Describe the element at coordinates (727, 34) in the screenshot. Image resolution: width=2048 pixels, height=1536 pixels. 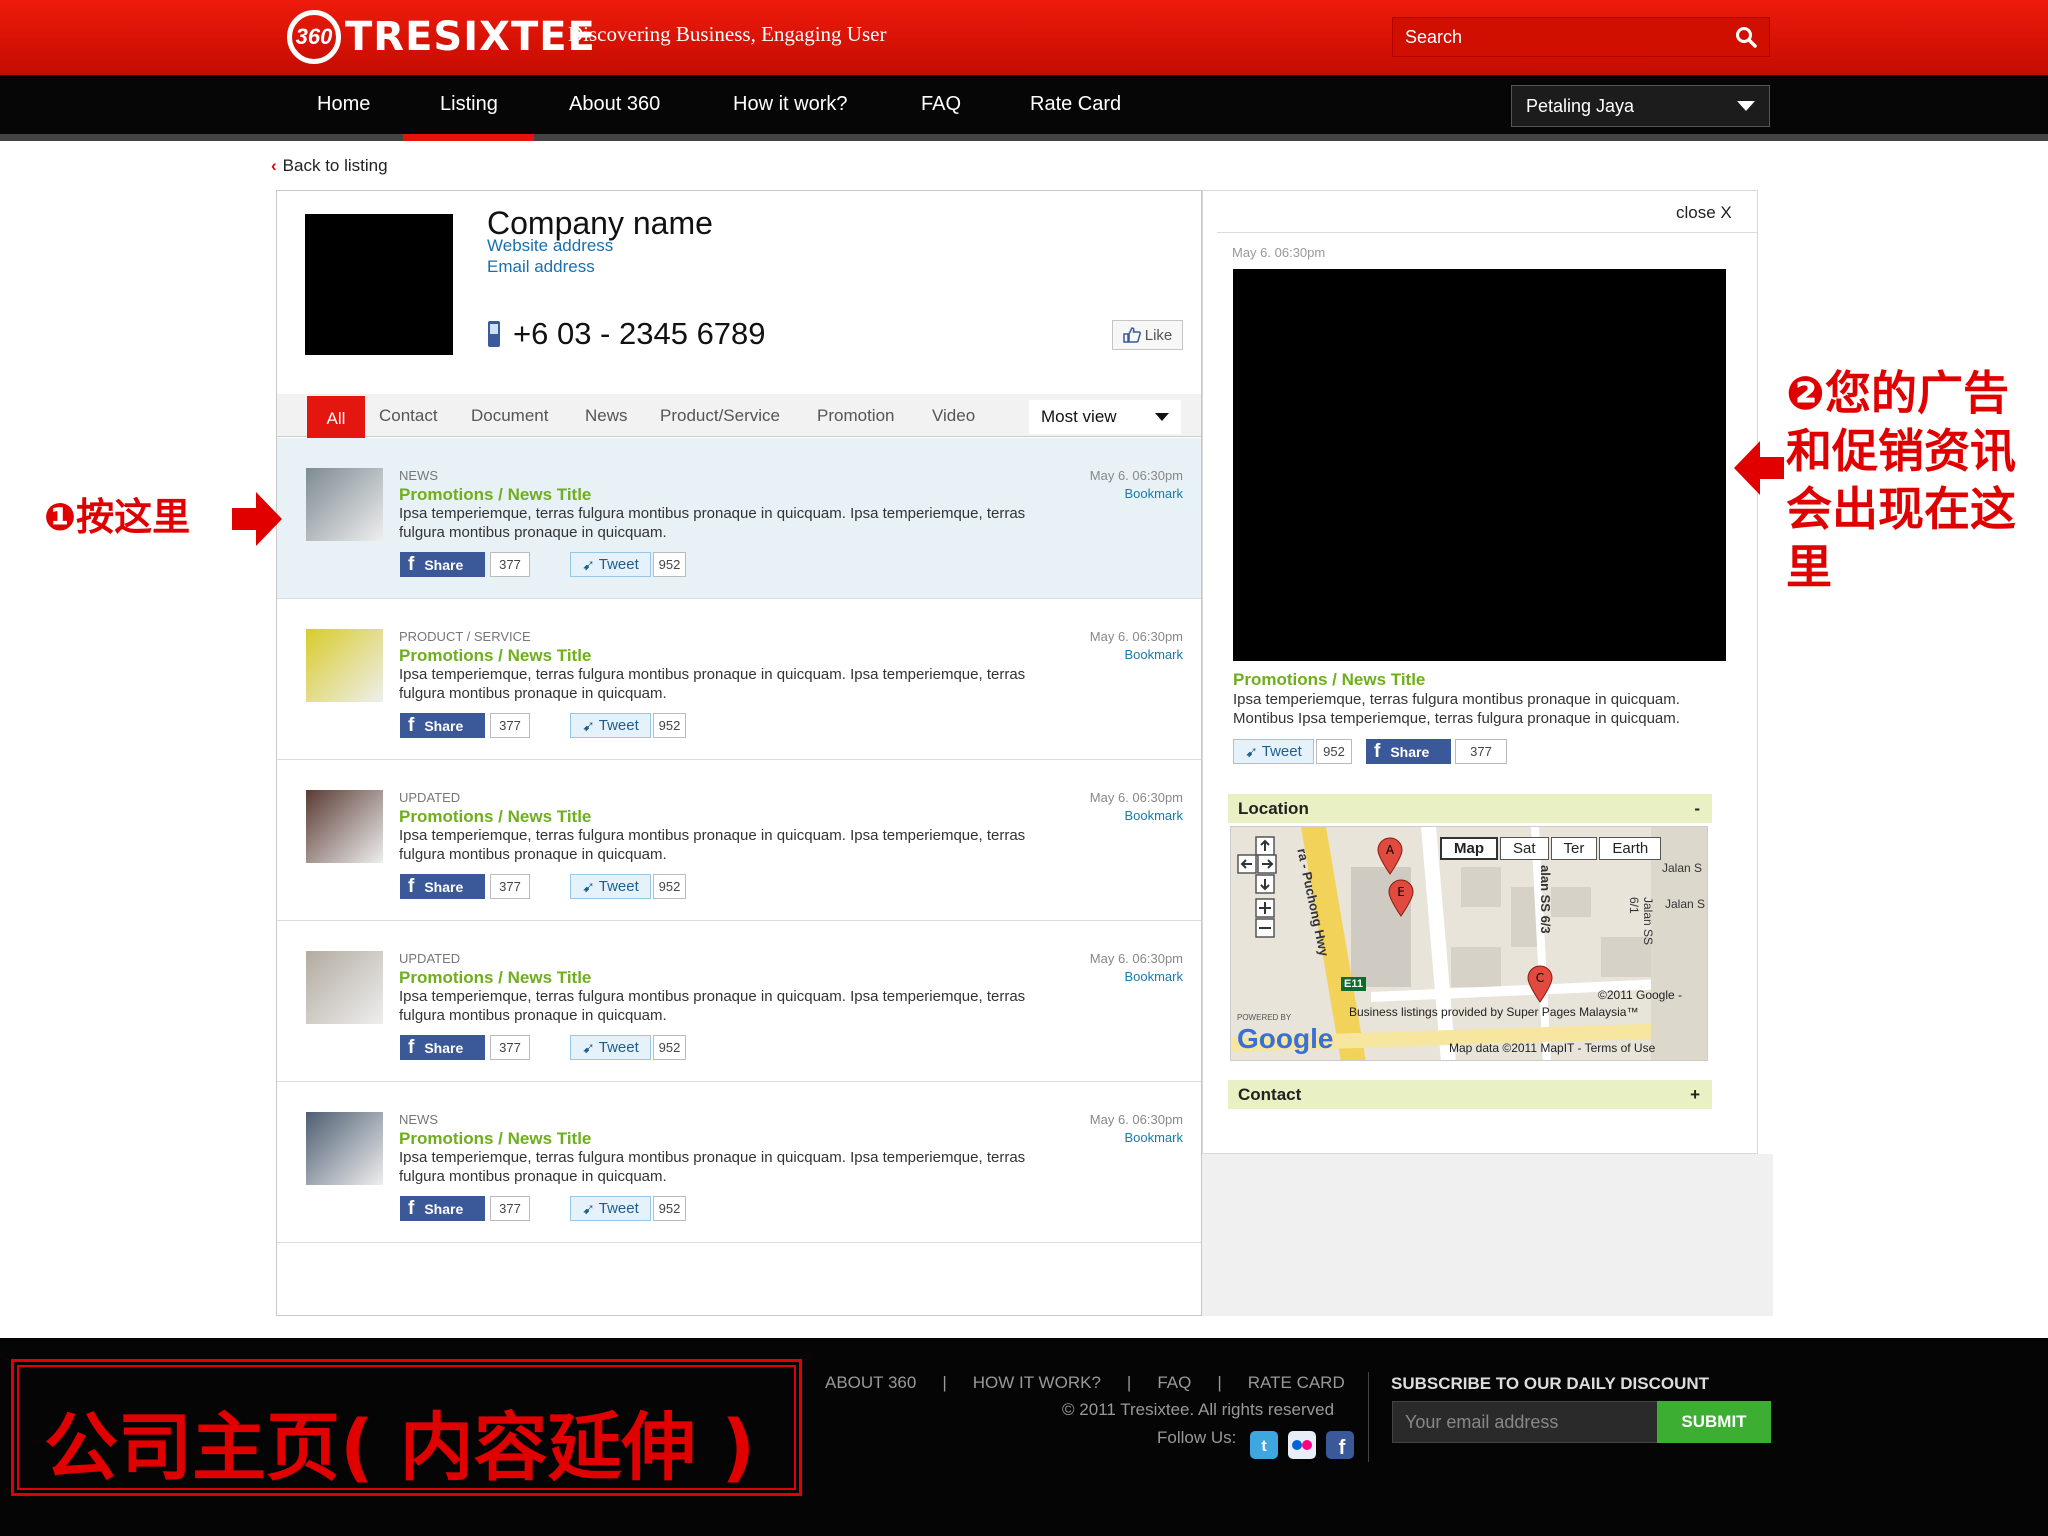
I see `site-tagline: Discovering Business, Engaging User` at that location.